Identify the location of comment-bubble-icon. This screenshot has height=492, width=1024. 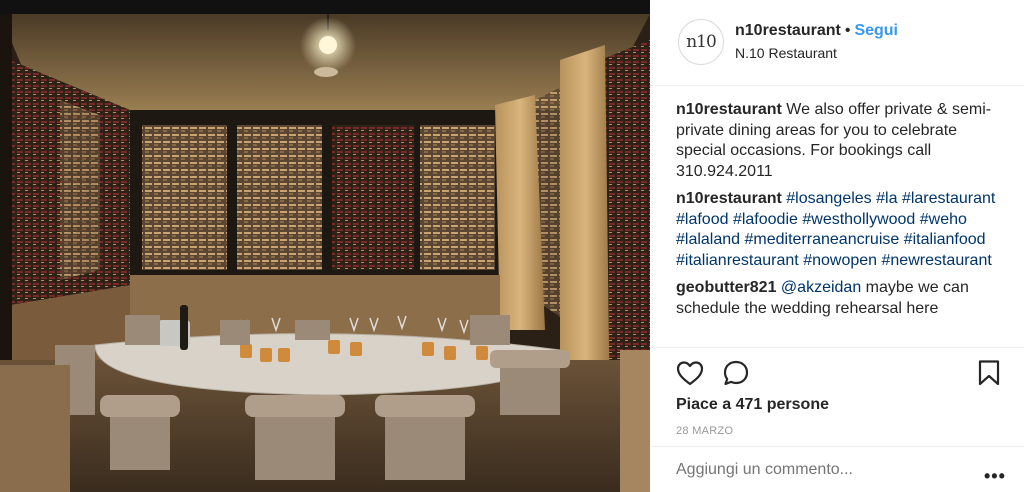
(736, 373).